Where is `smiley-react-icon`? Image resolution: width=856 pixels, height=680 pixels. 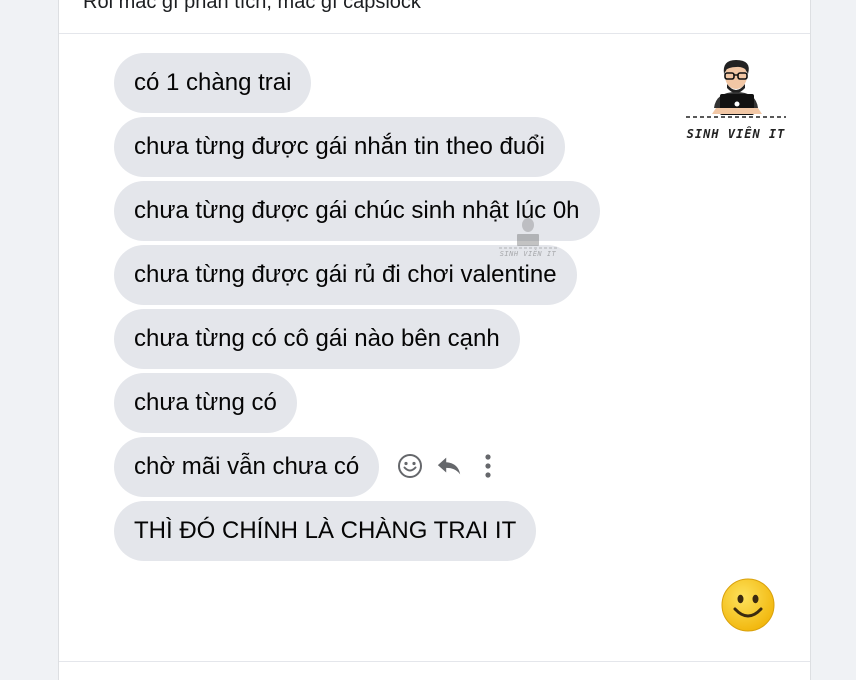 smiley-react-icon is located at coordinates (410, 466).